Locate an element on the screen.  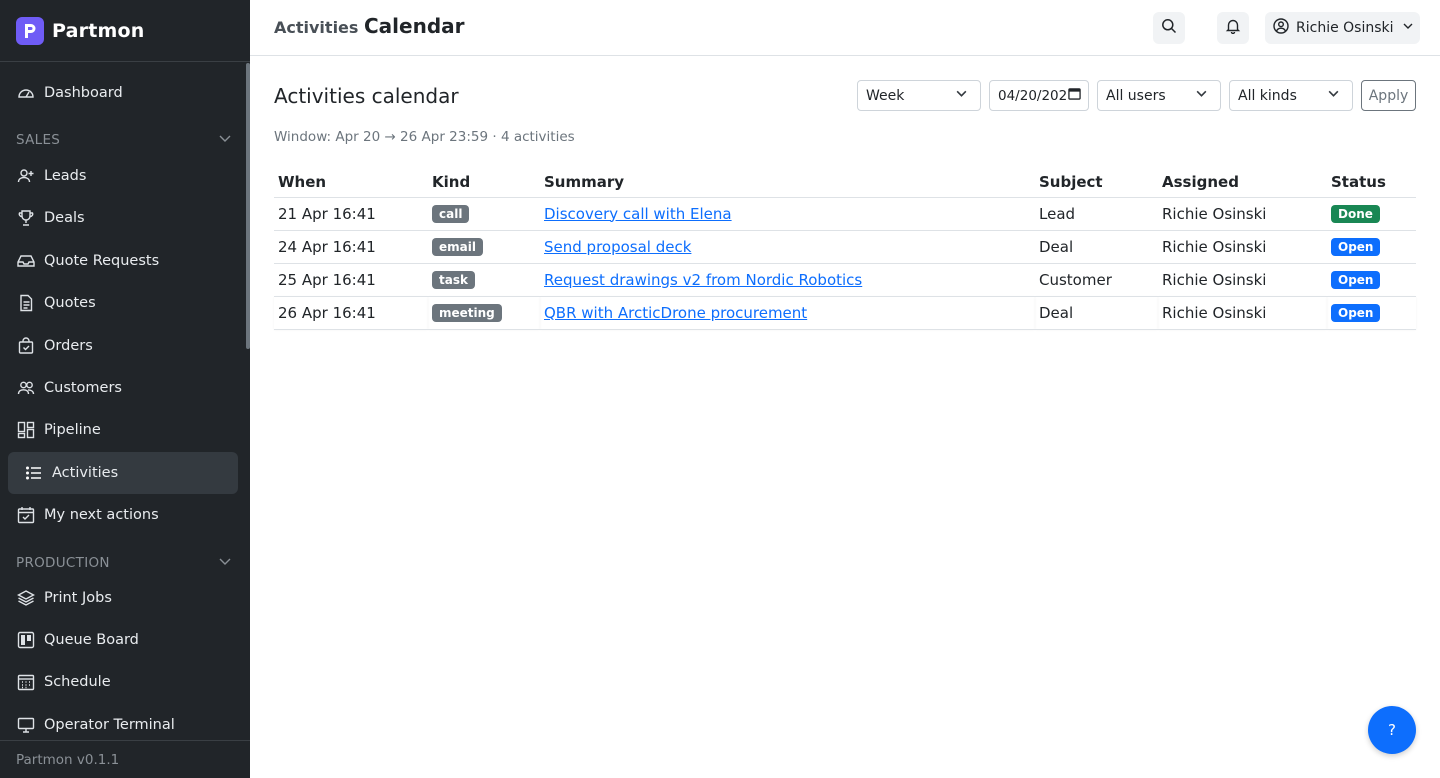
sidebar-item-label: Quotes is located at coordinates (70, 303).